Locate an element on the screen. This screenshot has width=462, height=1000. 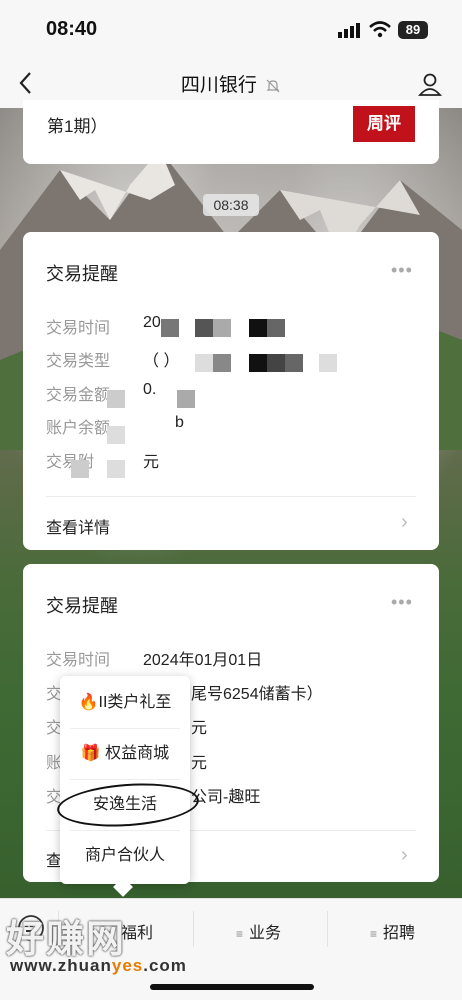
profile-icon is located at coordinates (430, 84).